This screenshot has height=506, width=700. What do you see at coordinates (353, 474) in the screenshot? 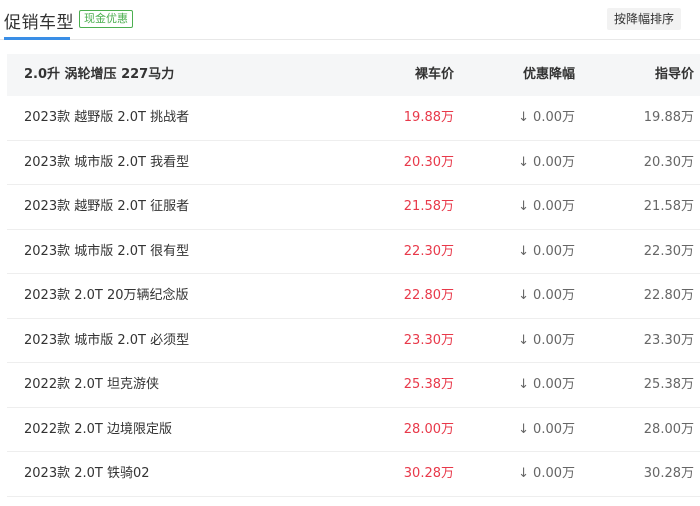
I see `table-row: 2023款 2.0T 铁骑02 30.28万 ↓ 0.00万 30.28万` at bounding box center [353, 474].